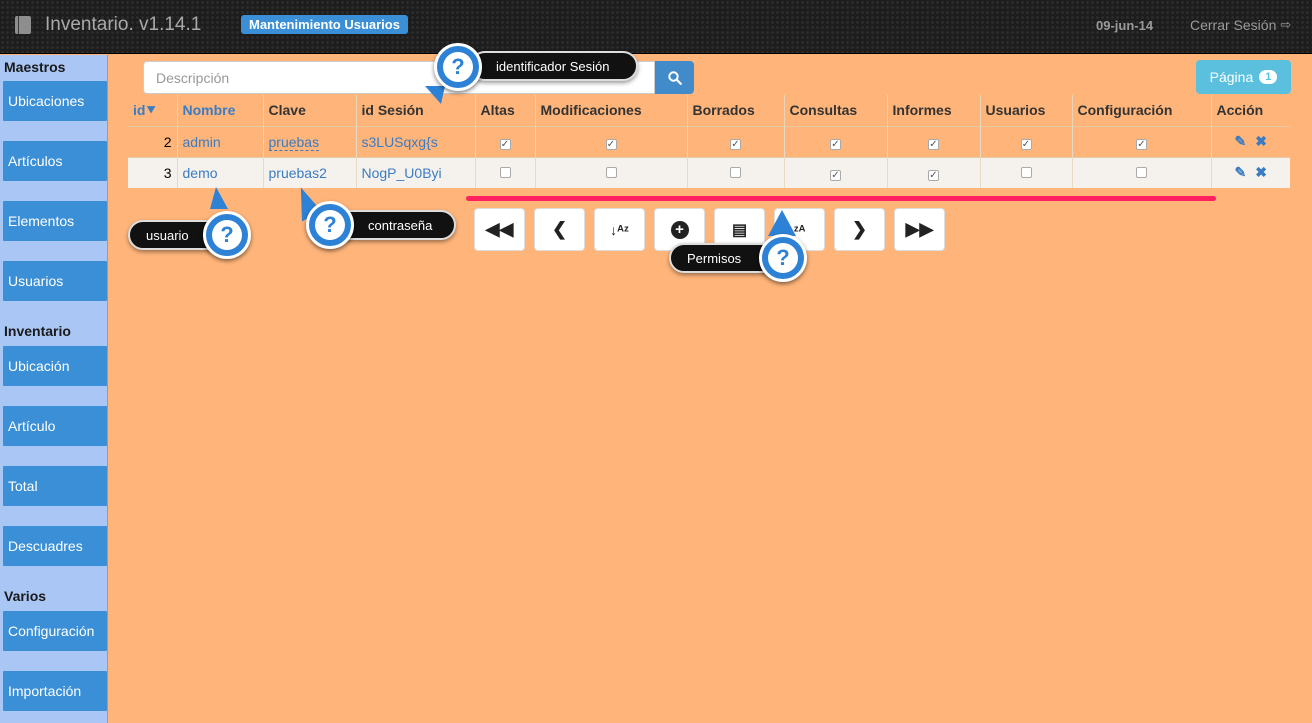 This screenshot has width=1312, height=723. What do you see at coordinates (55, 631) in the screenshot?
I see `sidebar-item-configuracion: Configuración` at bounding box center [55, 631].